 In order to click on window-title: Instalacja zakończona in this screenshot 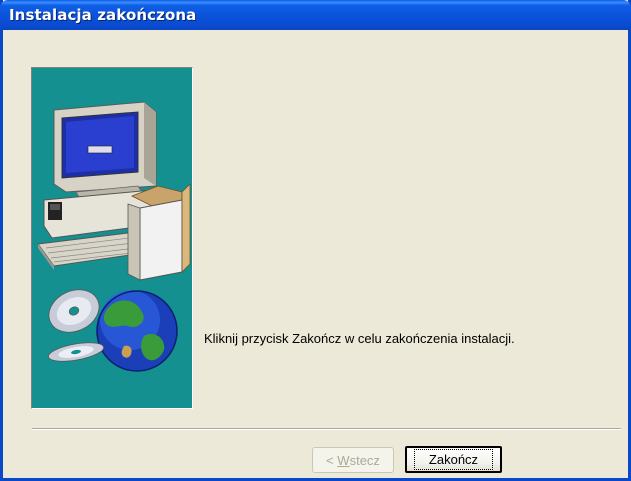, I will do `click(103, 15)`.